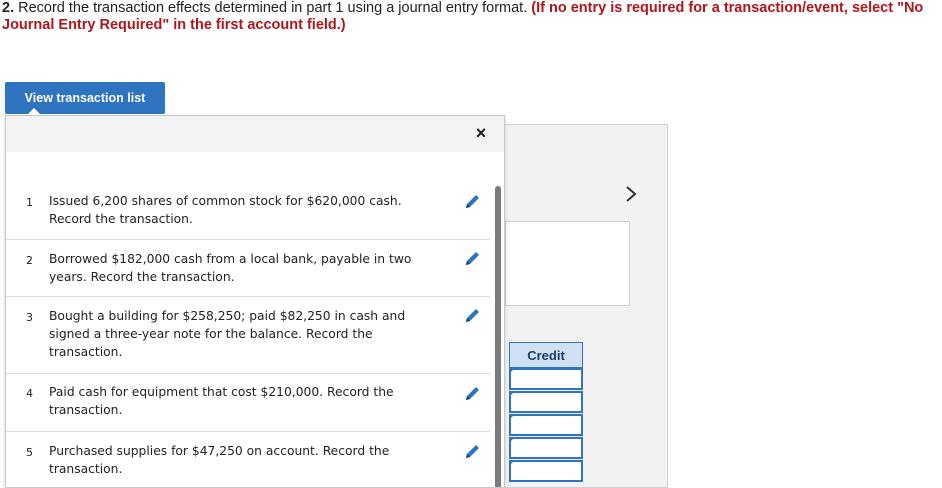  What do you see at coordinates (29, 260) in the screenshot?
I see `transaction-number: 2` at bounding box center [29, 260].